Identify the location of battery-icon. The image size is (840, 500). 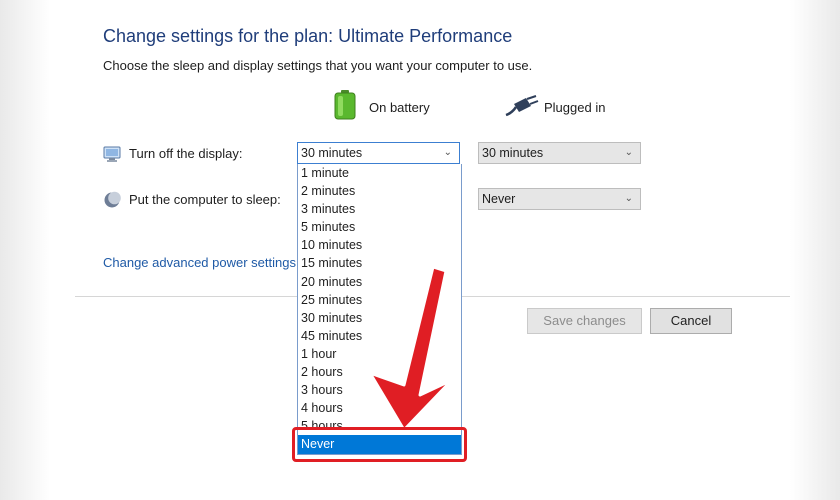
(345, 105).